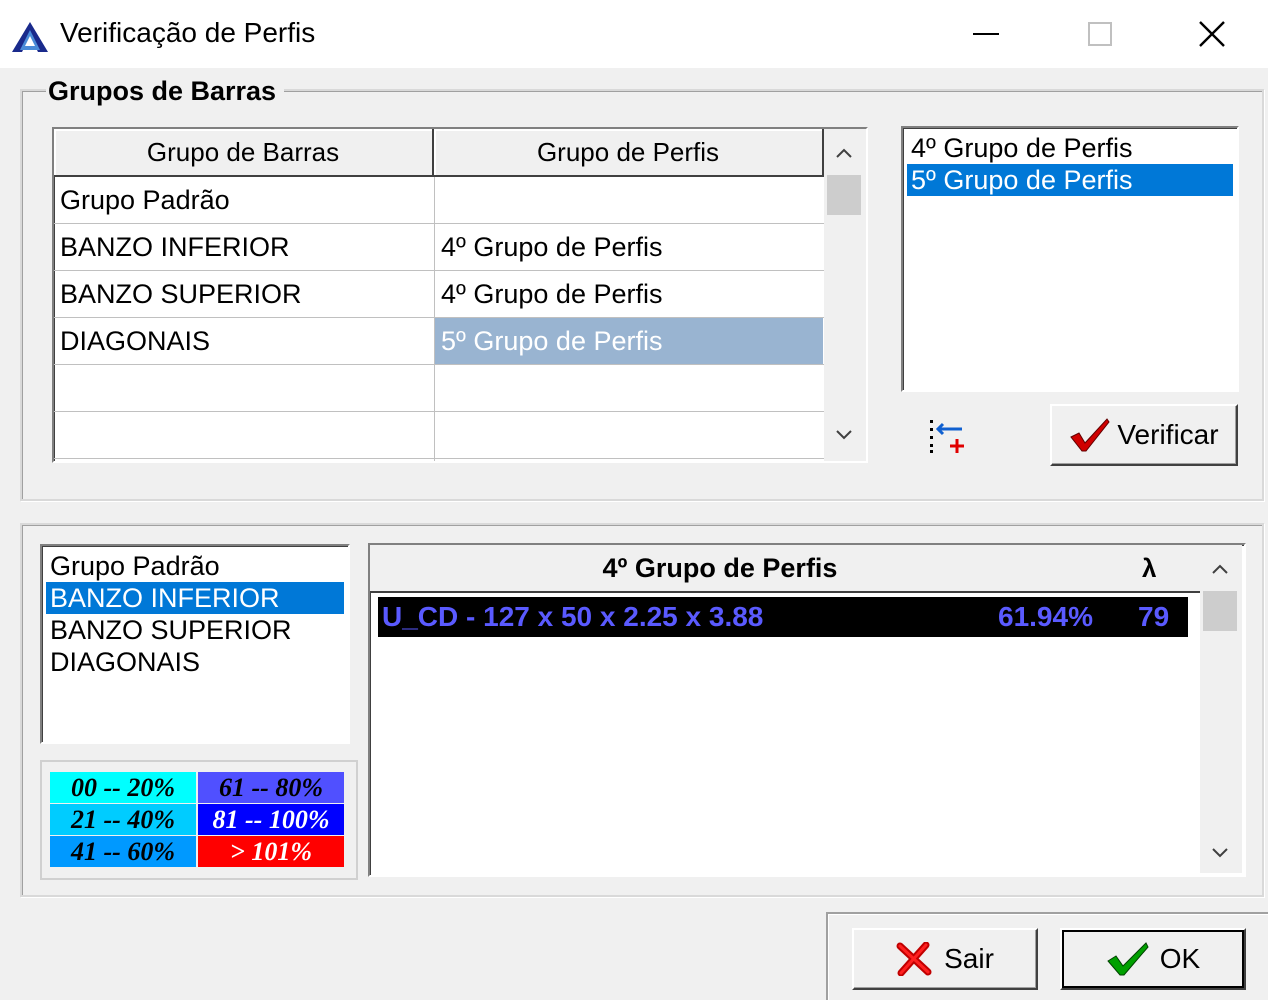 Image resolution: width=1268 pixels, height=1000 pixels. Describe the element at coordinates (123, 787) in the screenshot. I see `legend-item: 00 -- 20%` at that location.